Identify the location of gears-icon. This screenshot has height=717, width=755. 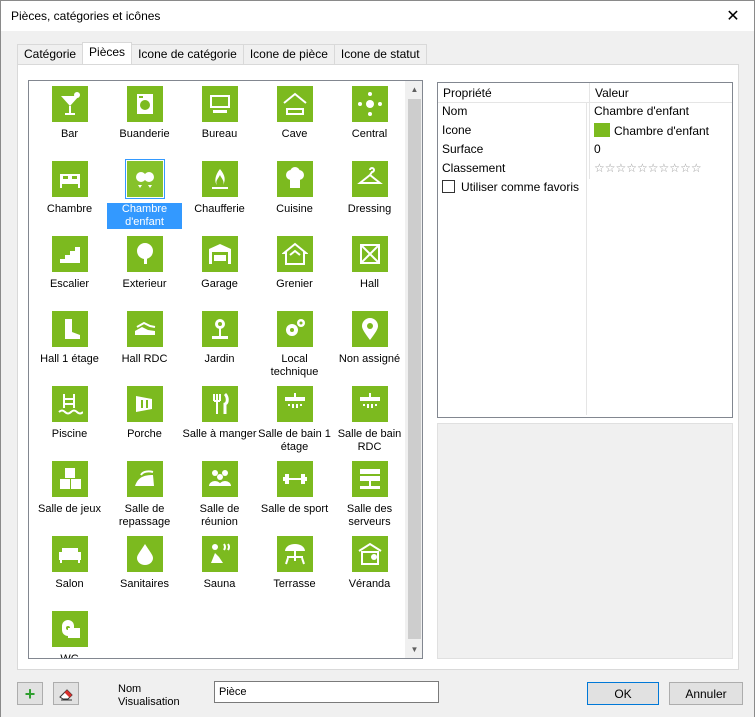
(294, 329).